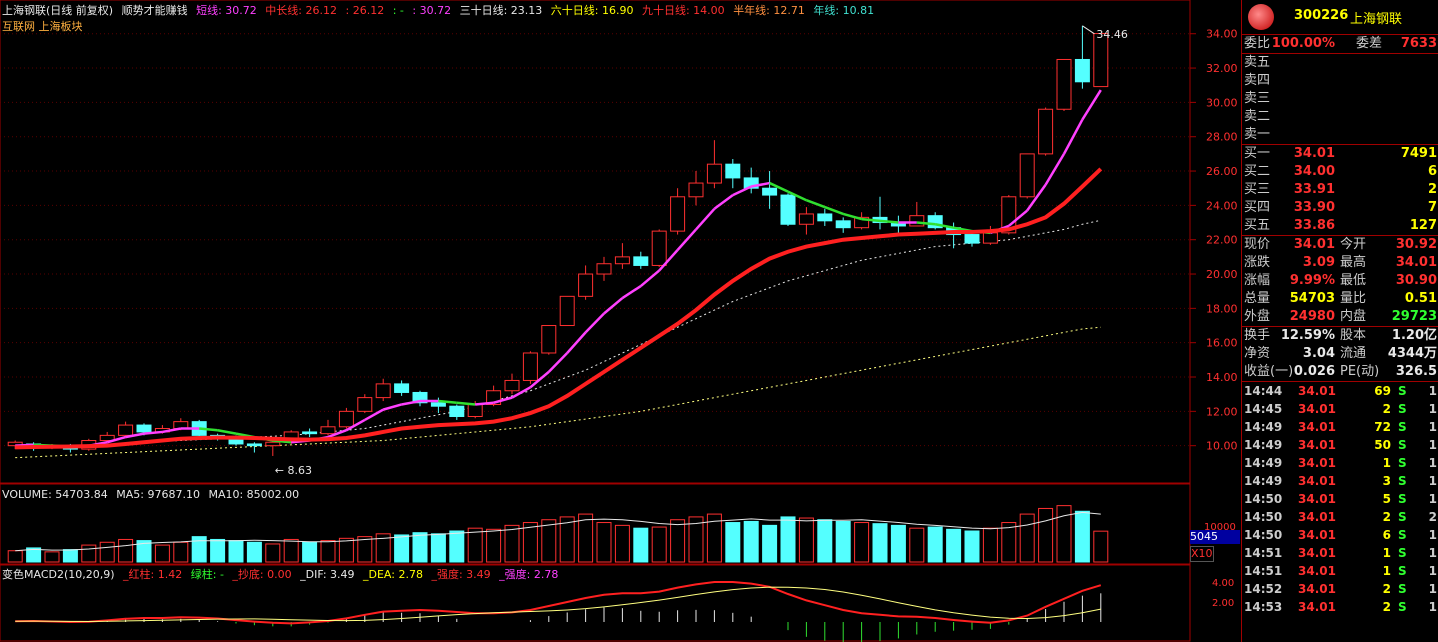 The height and width of the screenshot is (642, 1438). I want to click on sell-level-label: 卖一, so click(1257, 134).